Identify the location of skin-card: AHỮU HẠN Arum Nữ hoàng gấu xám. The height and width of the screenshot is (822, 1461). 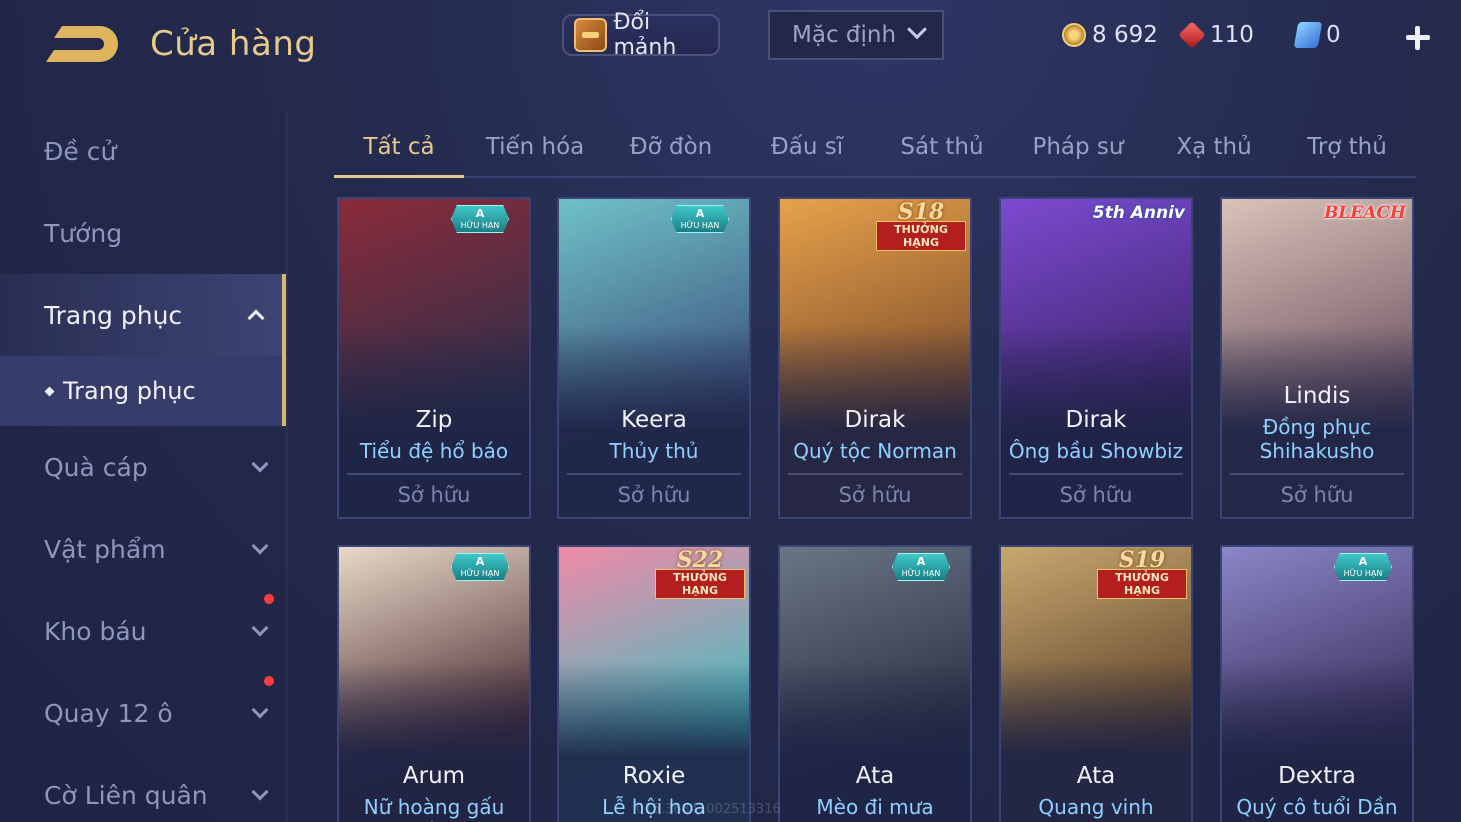
(434, 683).